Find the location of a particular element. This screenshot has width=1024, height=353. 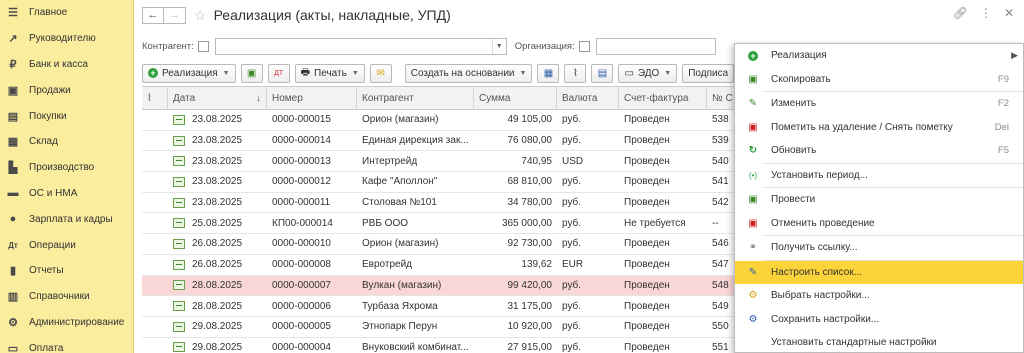

sidebar-item-bank: ₽ Банк и касса is located at coordinates (66, 65).